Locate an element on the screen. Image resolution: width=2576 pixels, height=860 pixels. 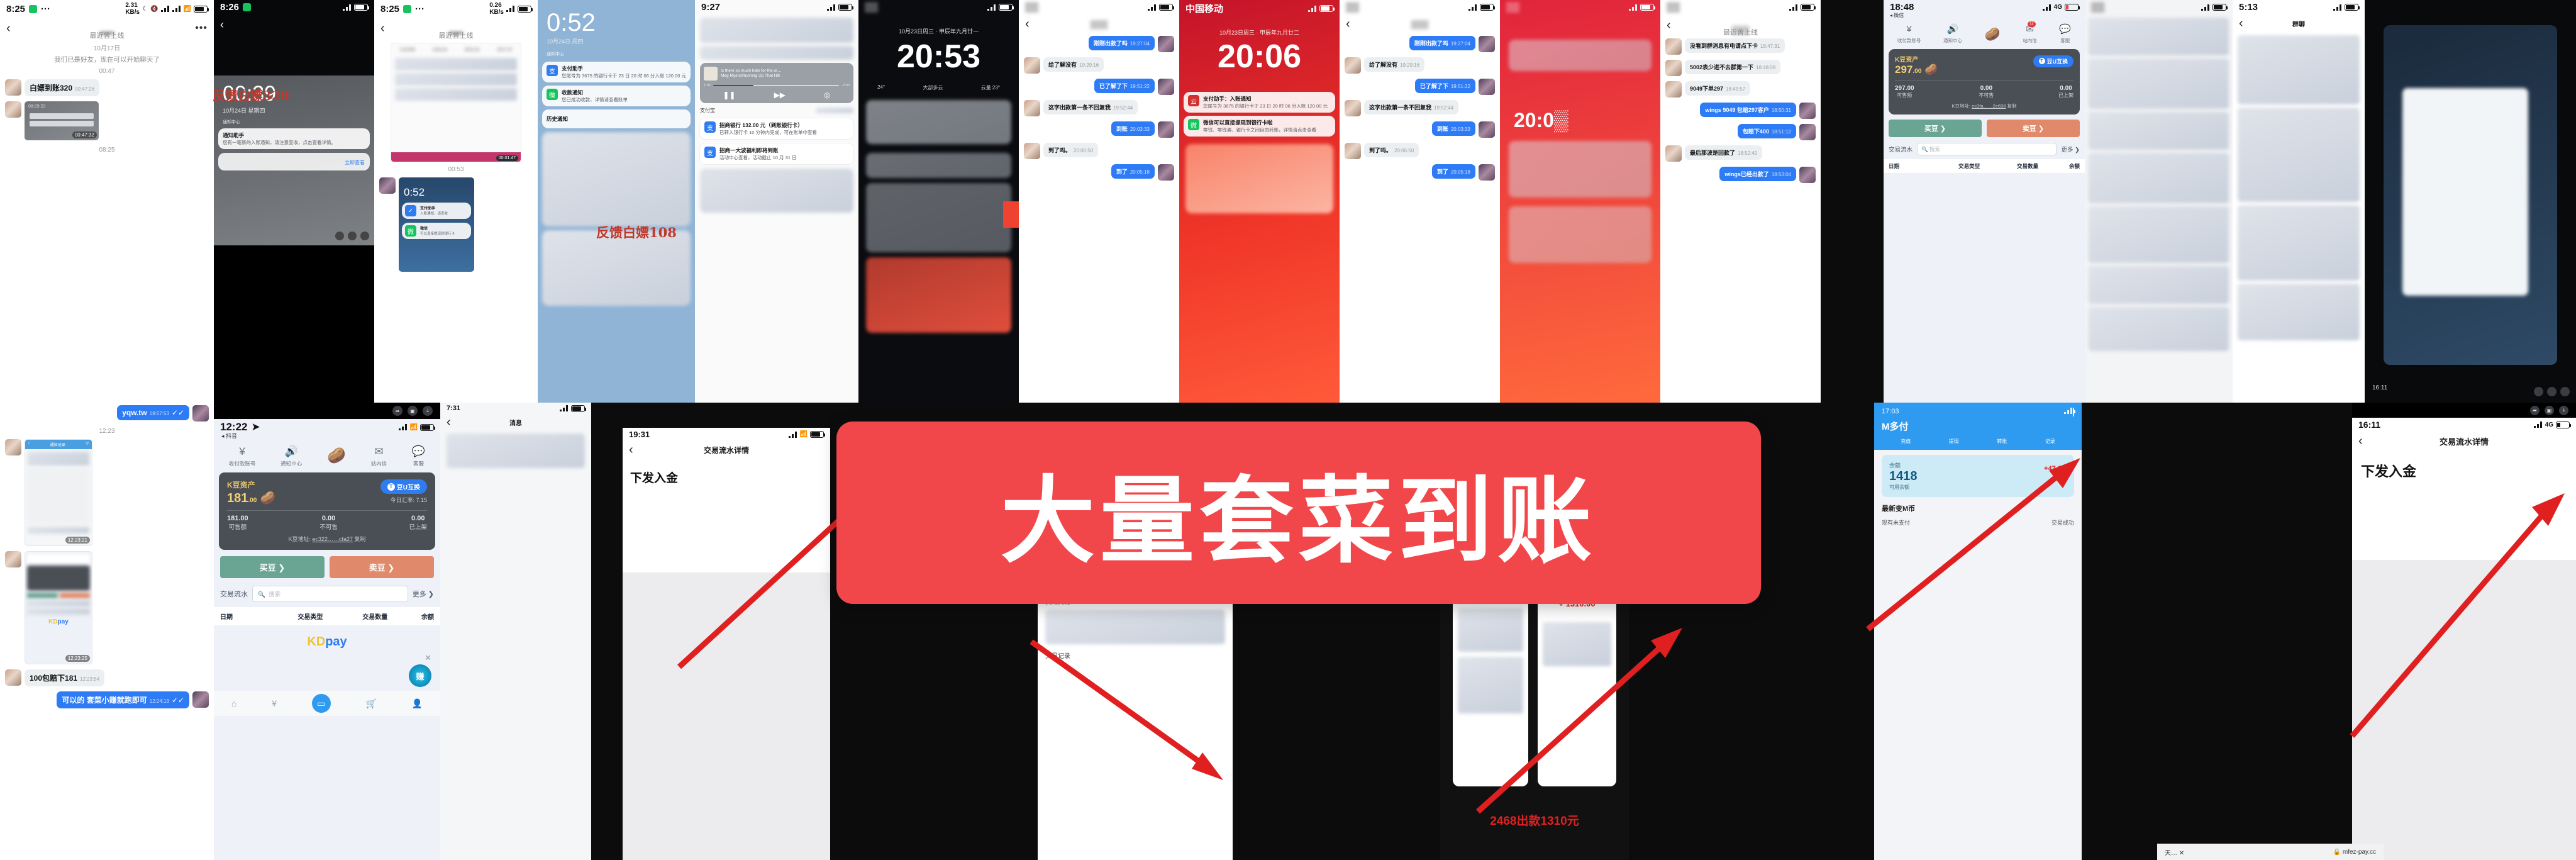
yen-icon: ¥ is located at coordinates (274, 703).